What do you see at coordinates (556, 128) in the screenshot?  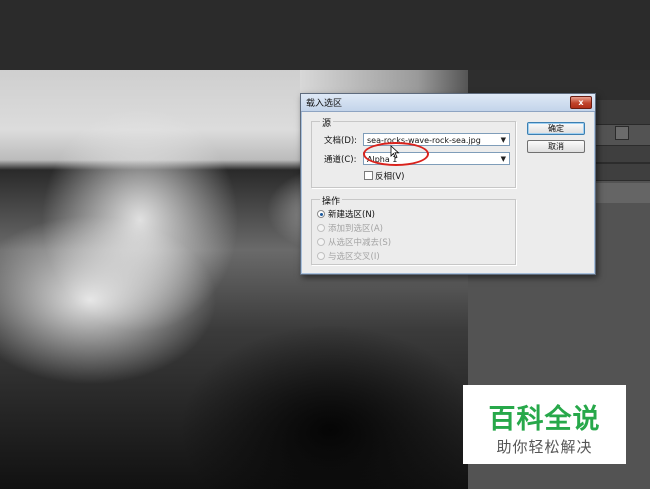 I see `ok-button: 确定` at bounding box center [556, 128].